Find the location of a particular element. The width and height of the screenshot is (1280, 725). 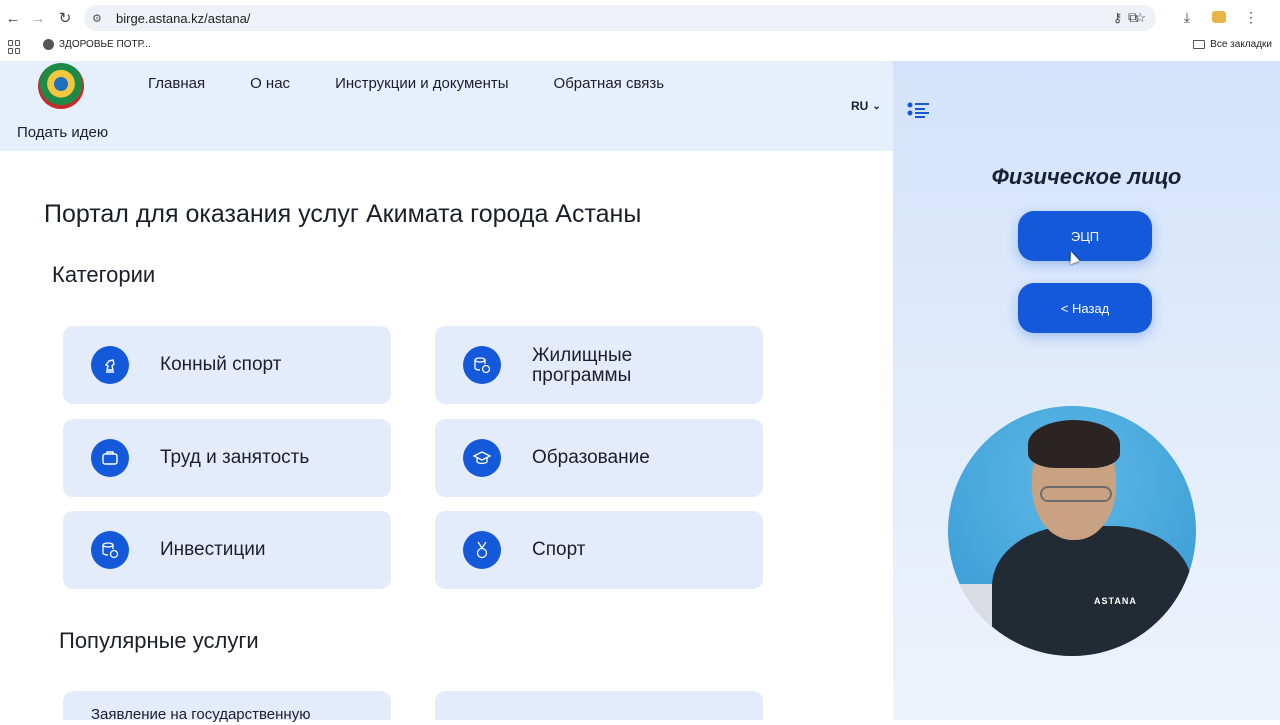

url-text: birge.astana.kz/astana/ is located at coordinates (183, 18).